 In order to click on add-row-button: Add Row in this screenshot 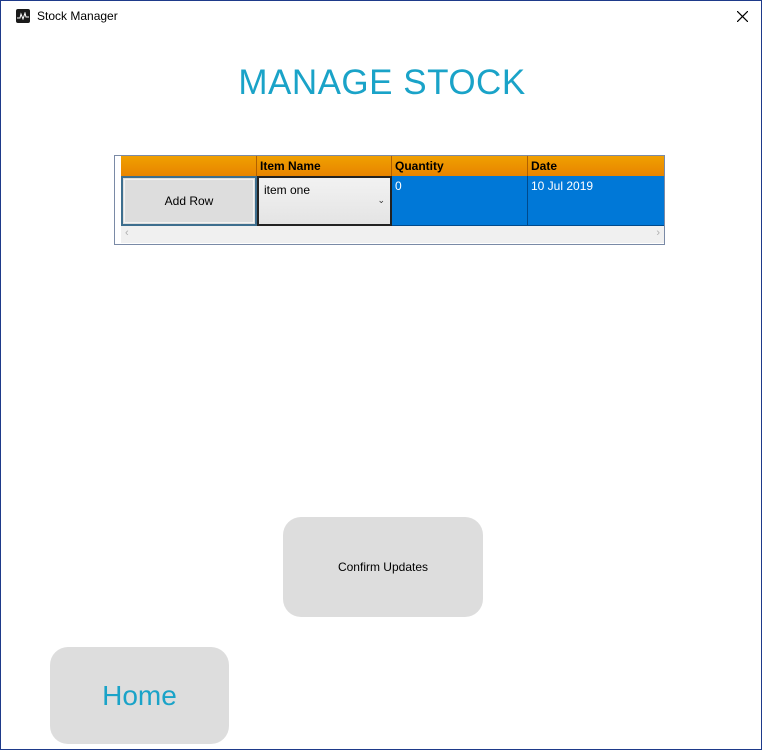, I will do `click(189, 201)`.